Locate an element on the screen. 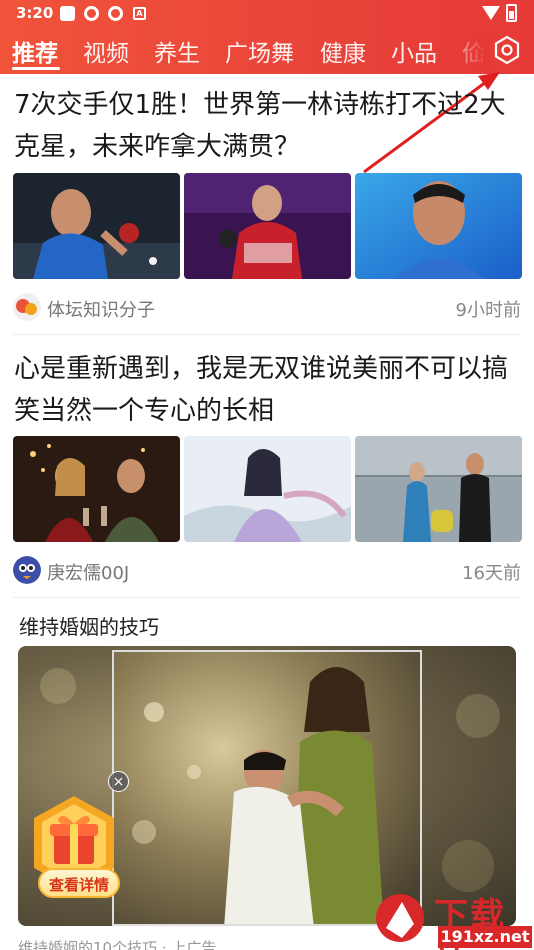 The height and width of the screenshot is (950, 534). tab-health-care: 养生 is located at coordinates (177, 51).